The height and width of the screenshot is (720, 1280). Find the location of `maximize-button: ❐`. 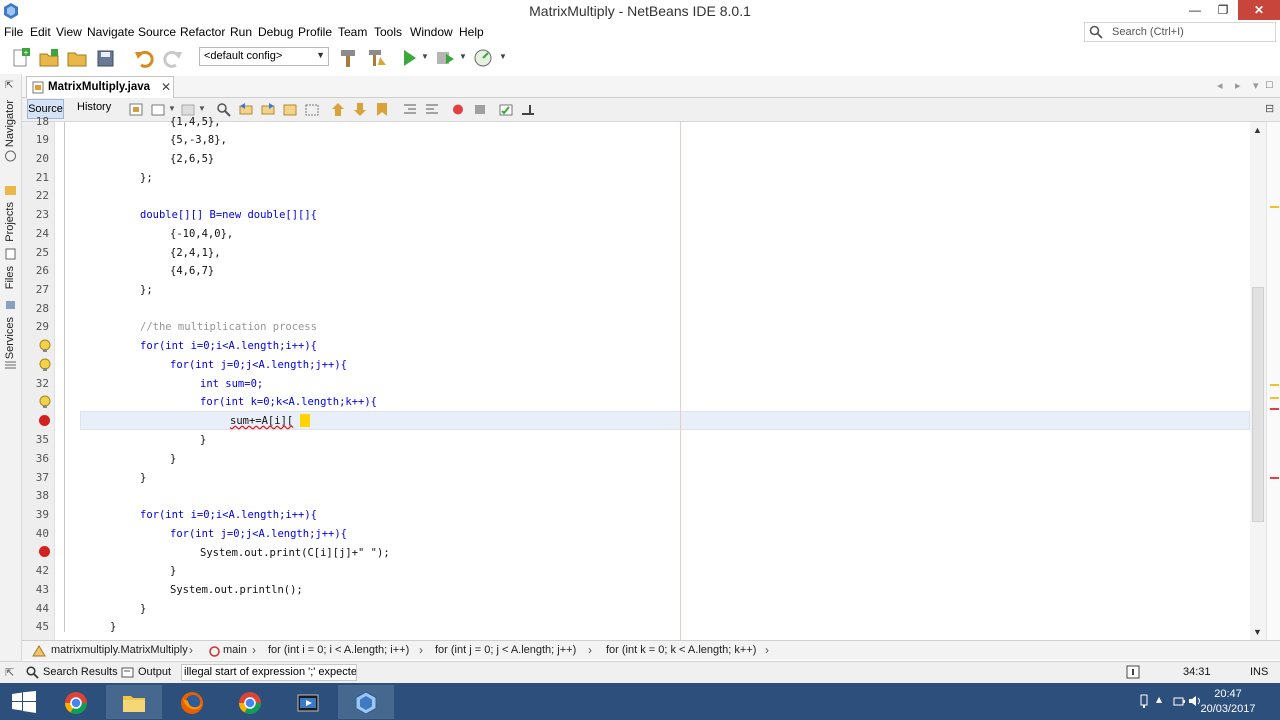

maximize-button: ❐ is located at coordinates (1223, 10).